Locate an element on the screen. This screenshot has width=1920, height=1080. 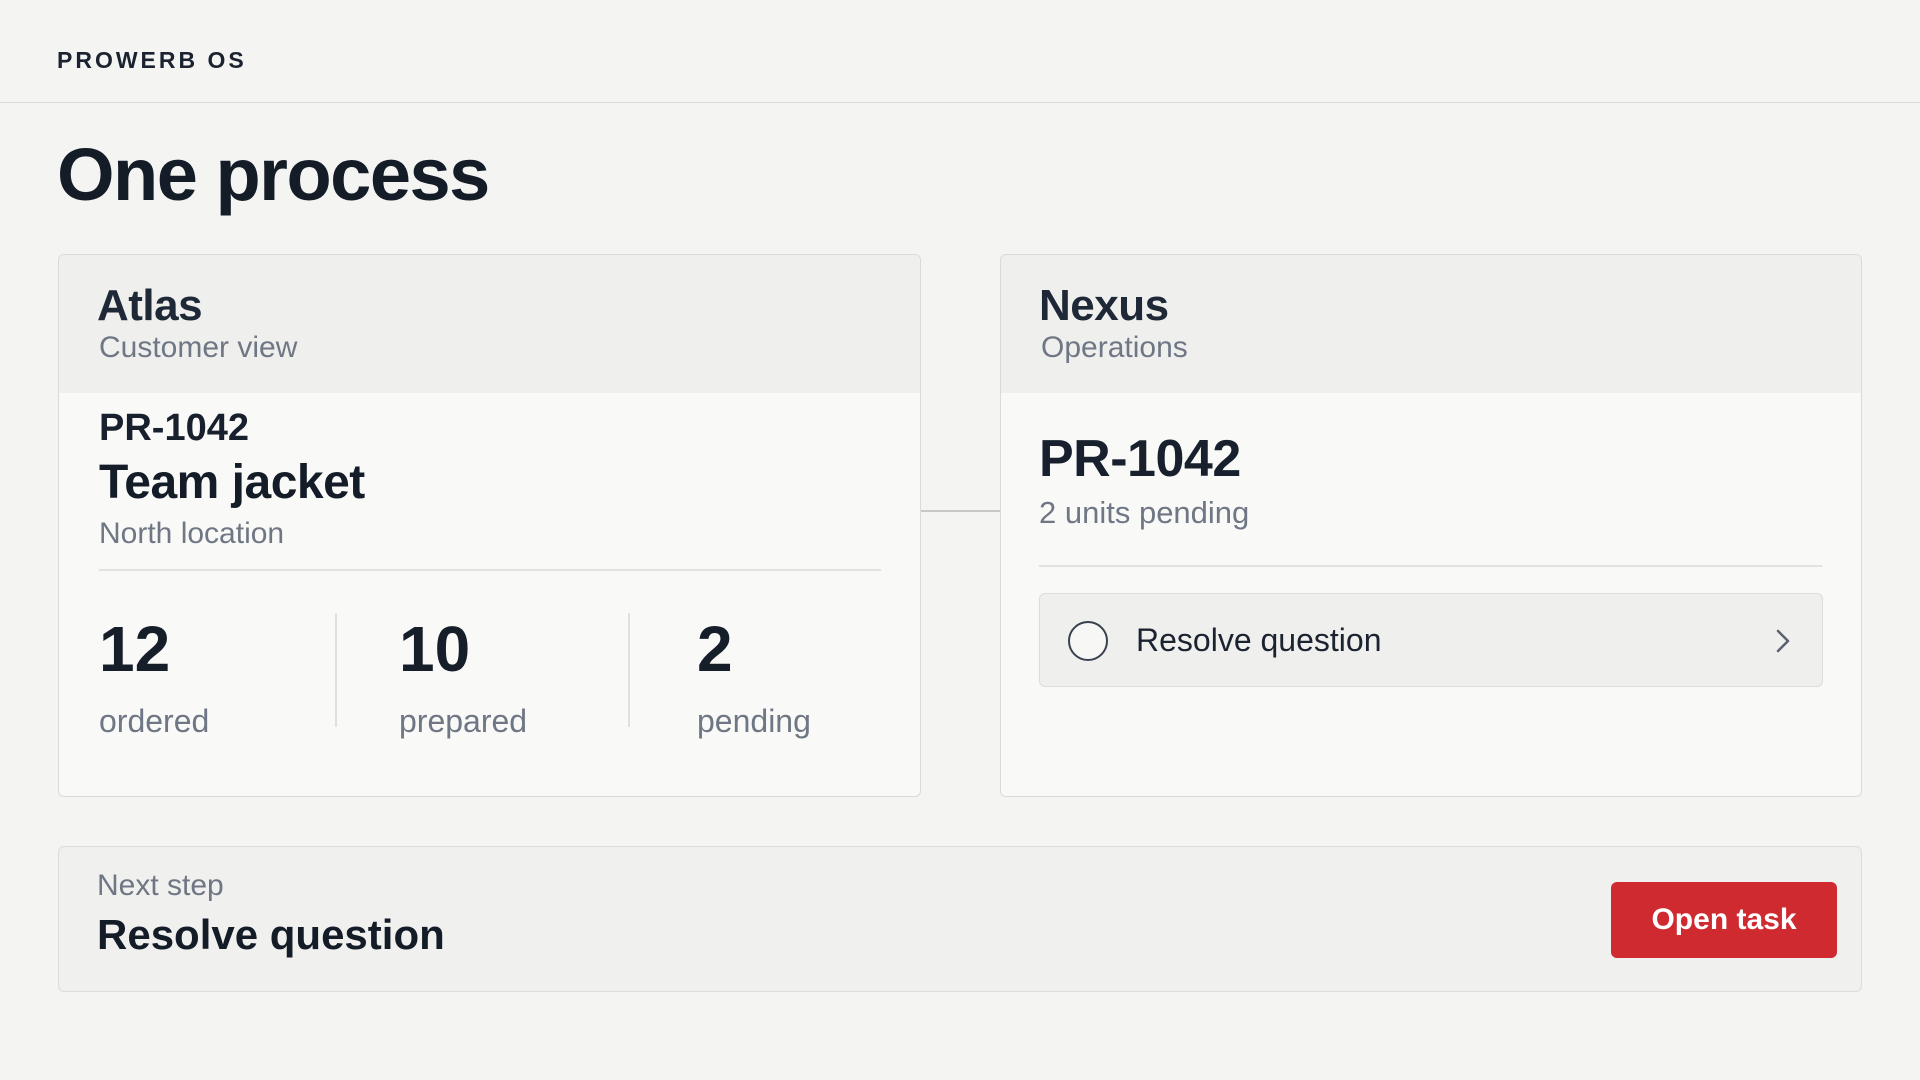
next-step-label: Next step is located at coordinates (160, 885).